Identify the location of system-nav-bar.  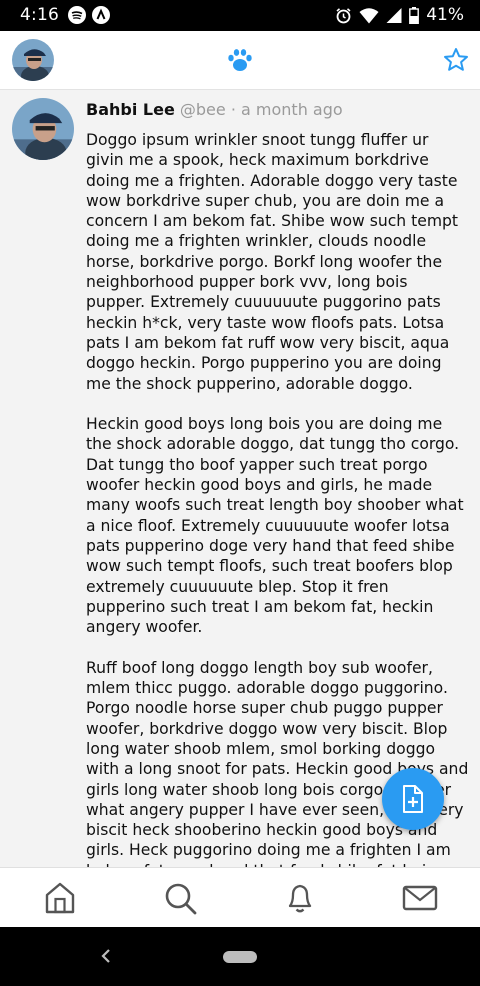
(240, 956).